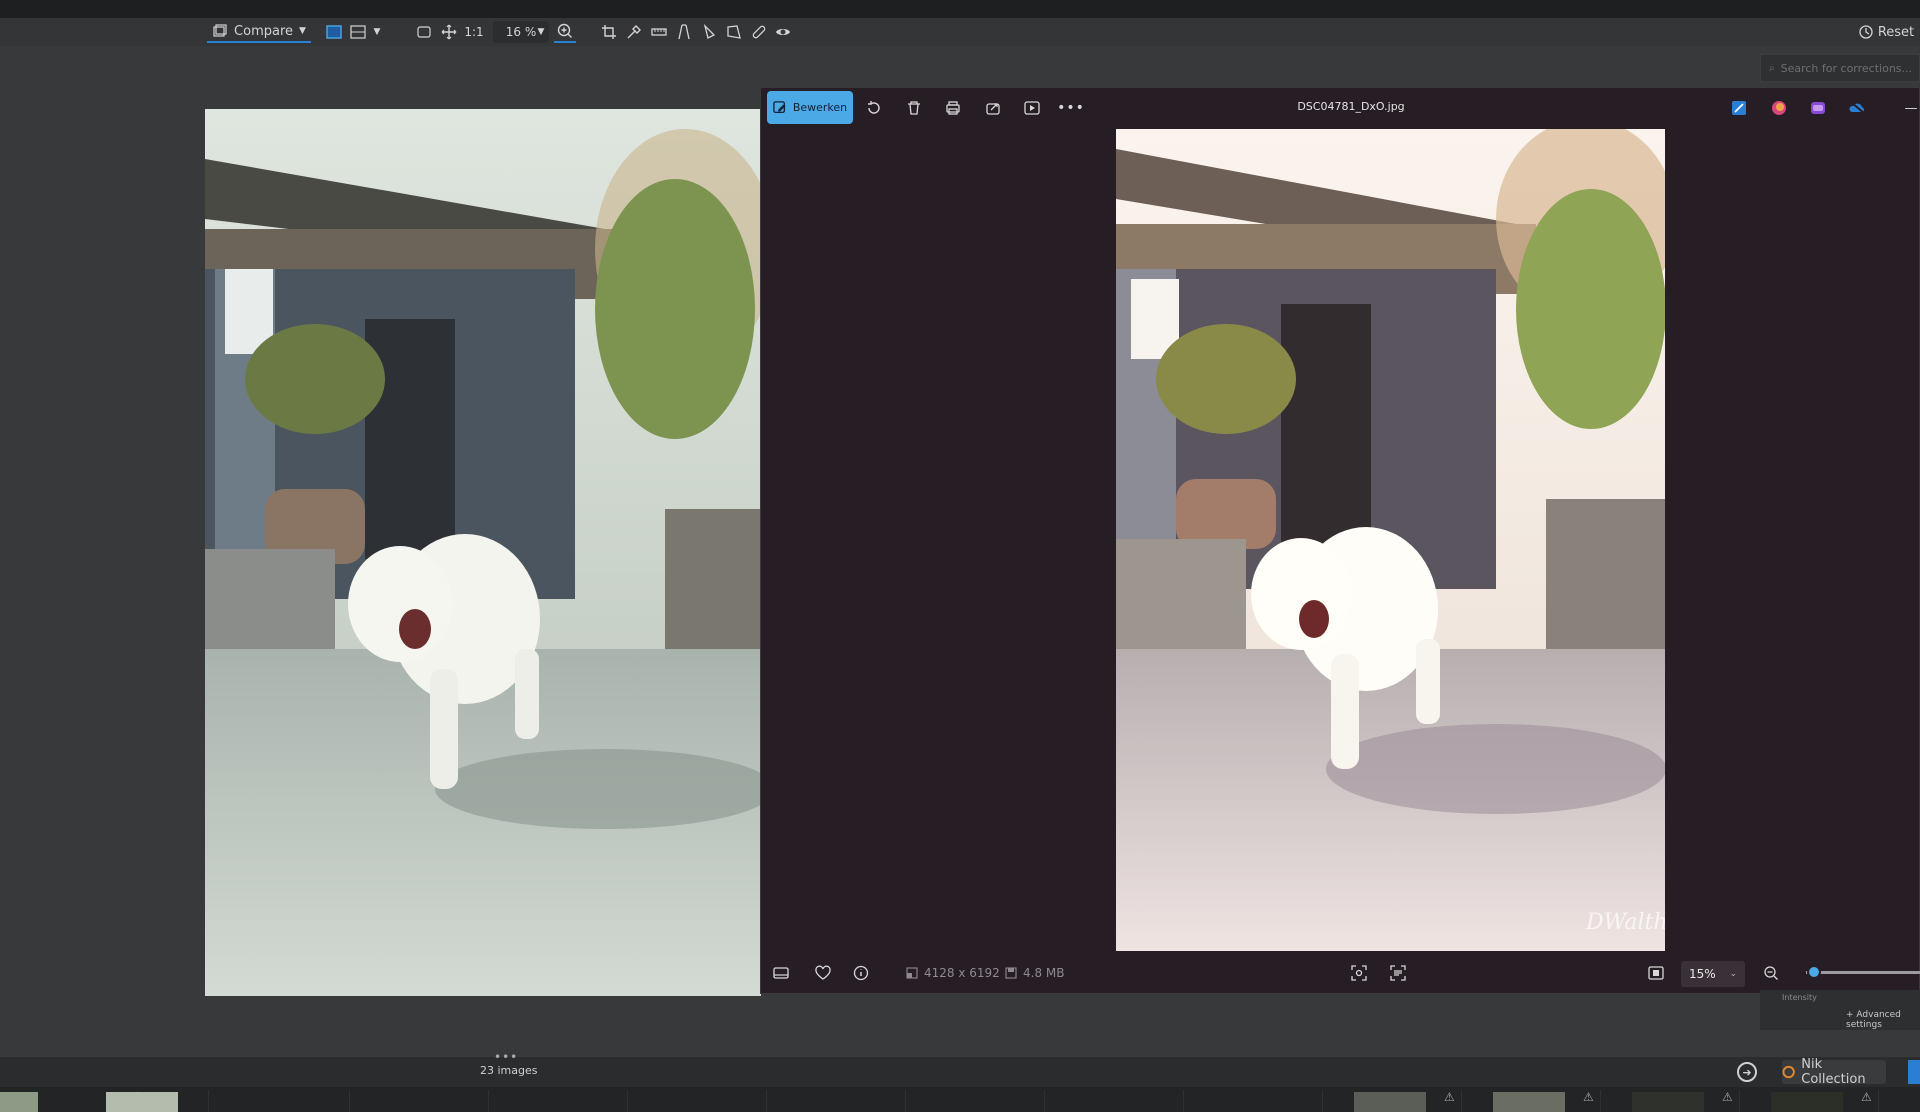 The width and height of the screenshot is (1920, 1112). I want to click on title-bar, so click(960, 9).